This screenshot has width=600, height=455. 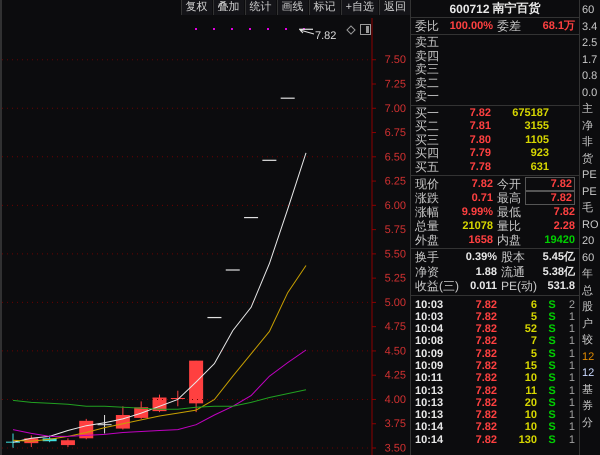 What do you see at coordinates (260, 7) in the screenshot?
I see `toolbar-button: 统计` at bounding box center [260, 7].